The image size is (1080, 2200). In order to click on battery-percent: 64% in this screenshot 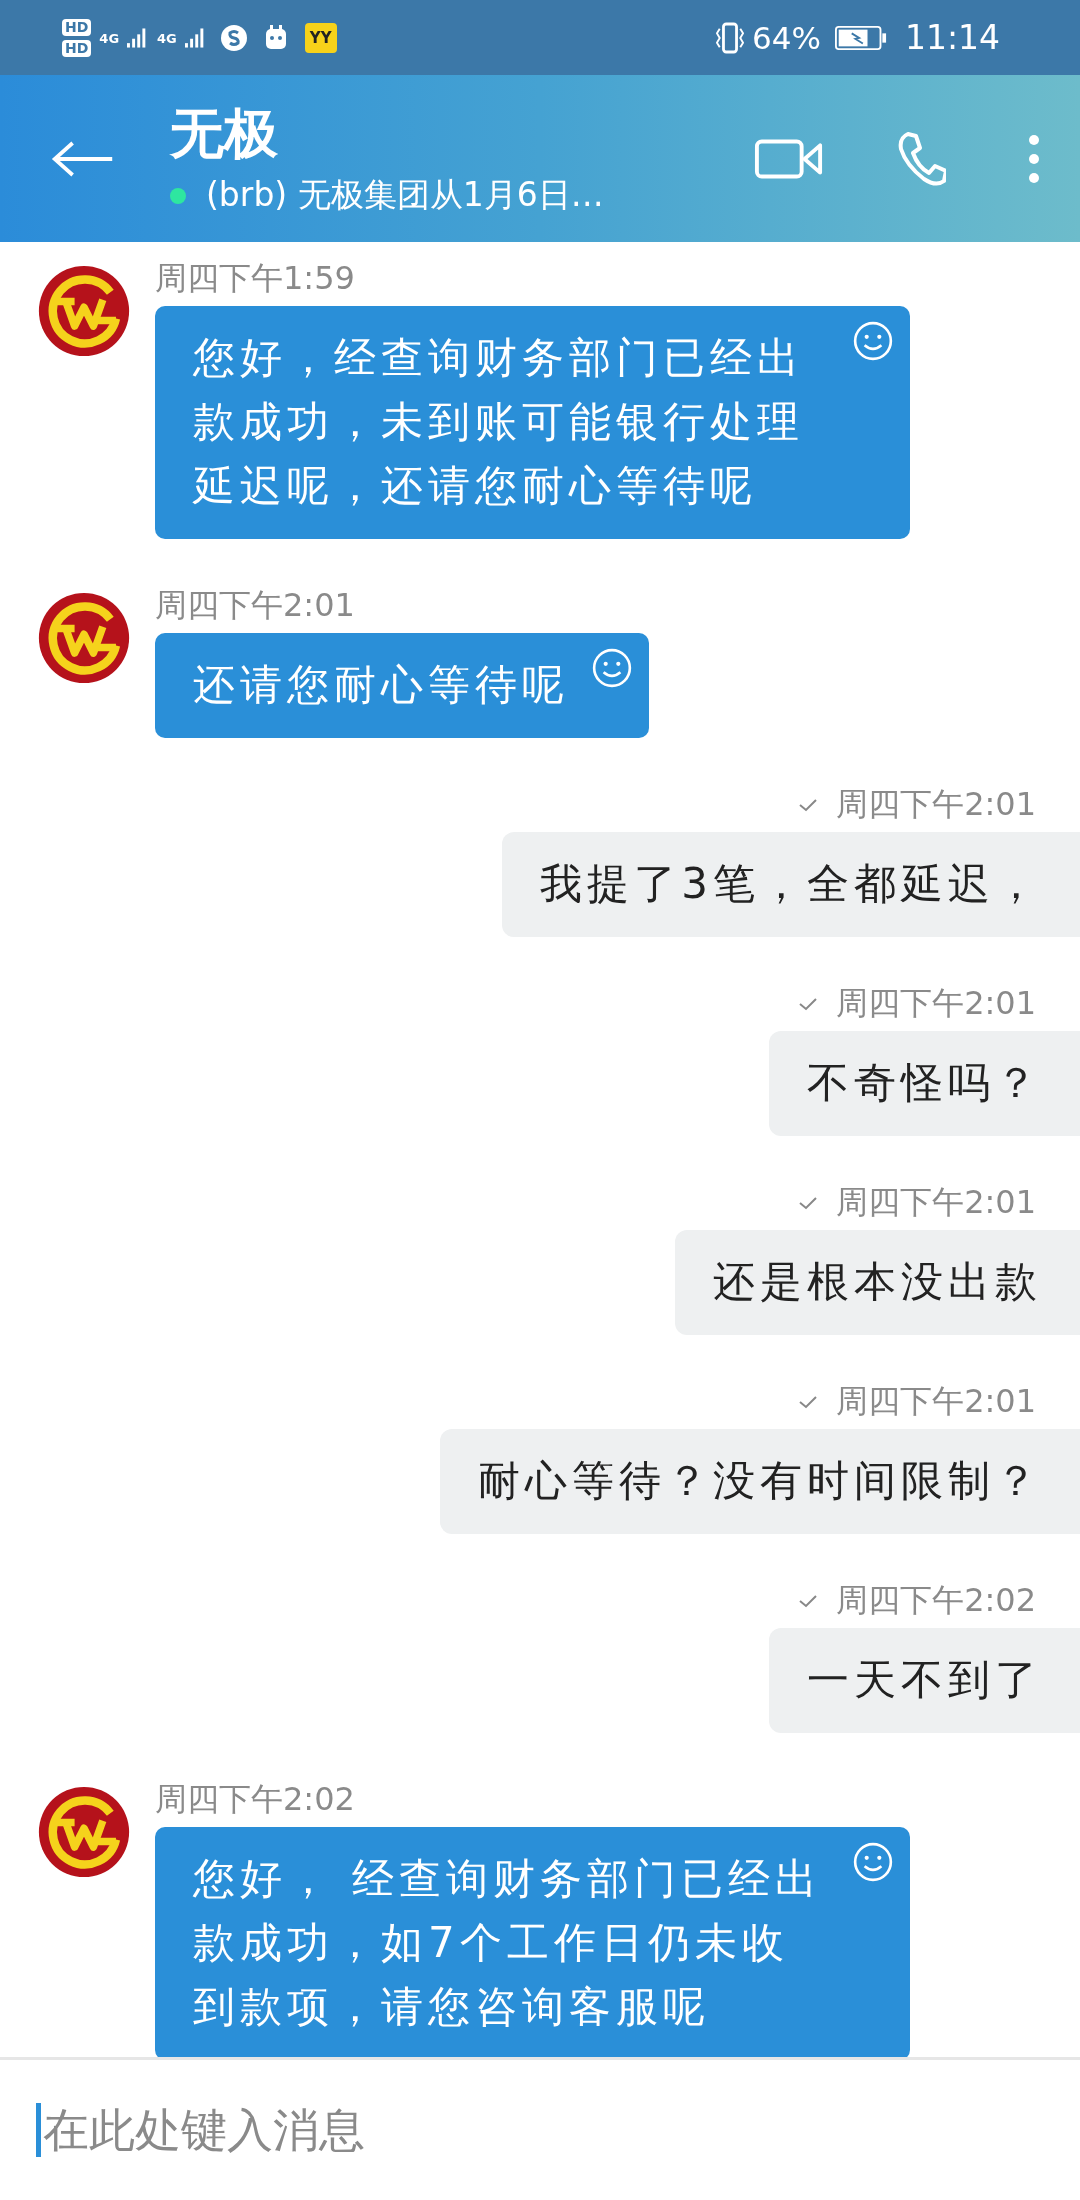, I will do `click(786, 37)`.